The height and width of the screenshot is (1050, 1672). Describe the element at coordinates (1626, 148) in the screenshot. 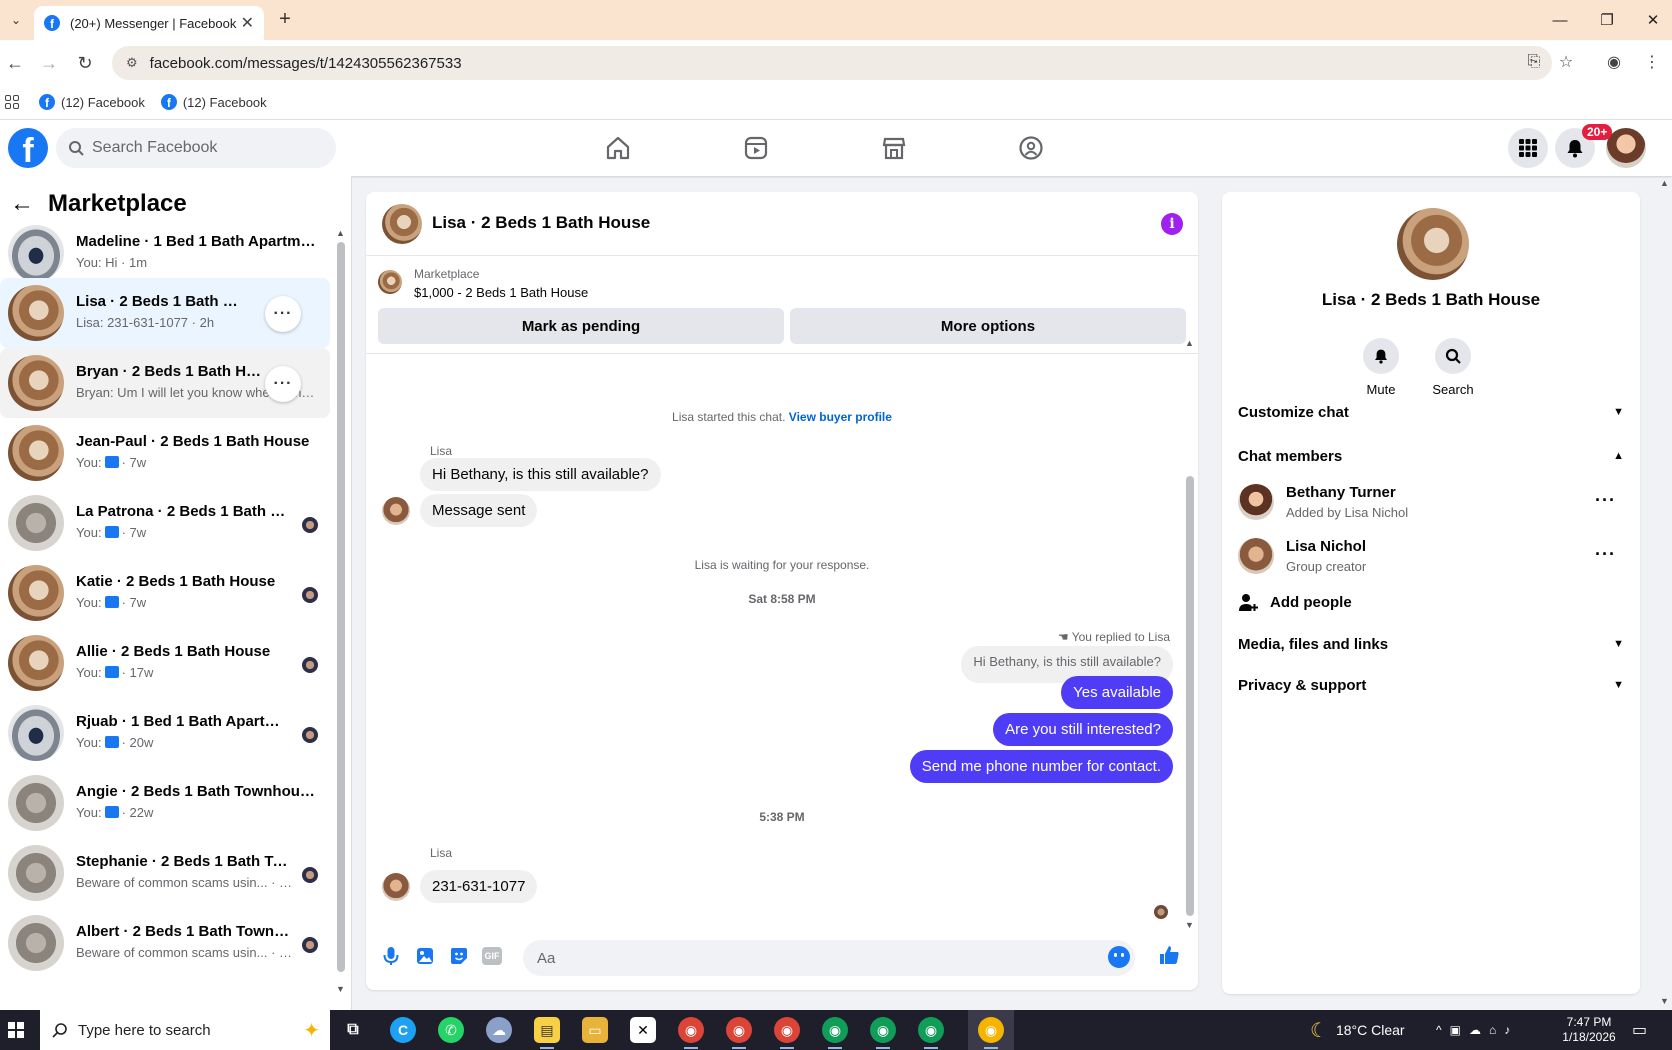

I see `account-avatar` at that location.